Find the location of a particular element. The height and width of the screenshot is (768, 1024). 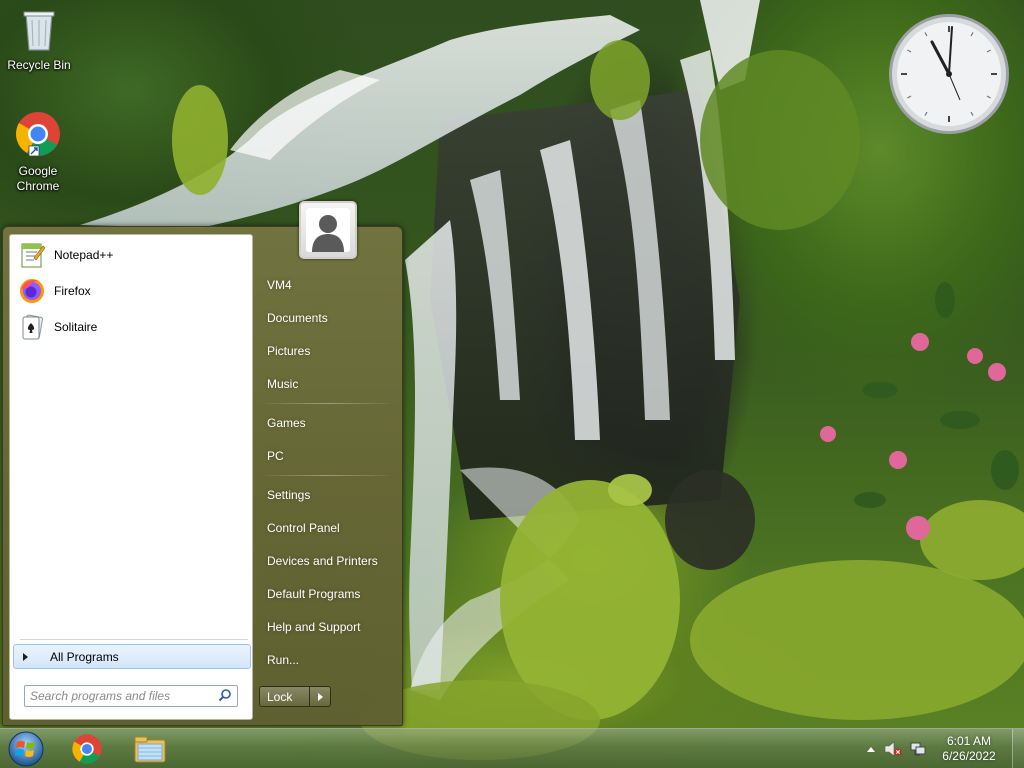

start-link-label: Settings is located at coordinates (289, 495).